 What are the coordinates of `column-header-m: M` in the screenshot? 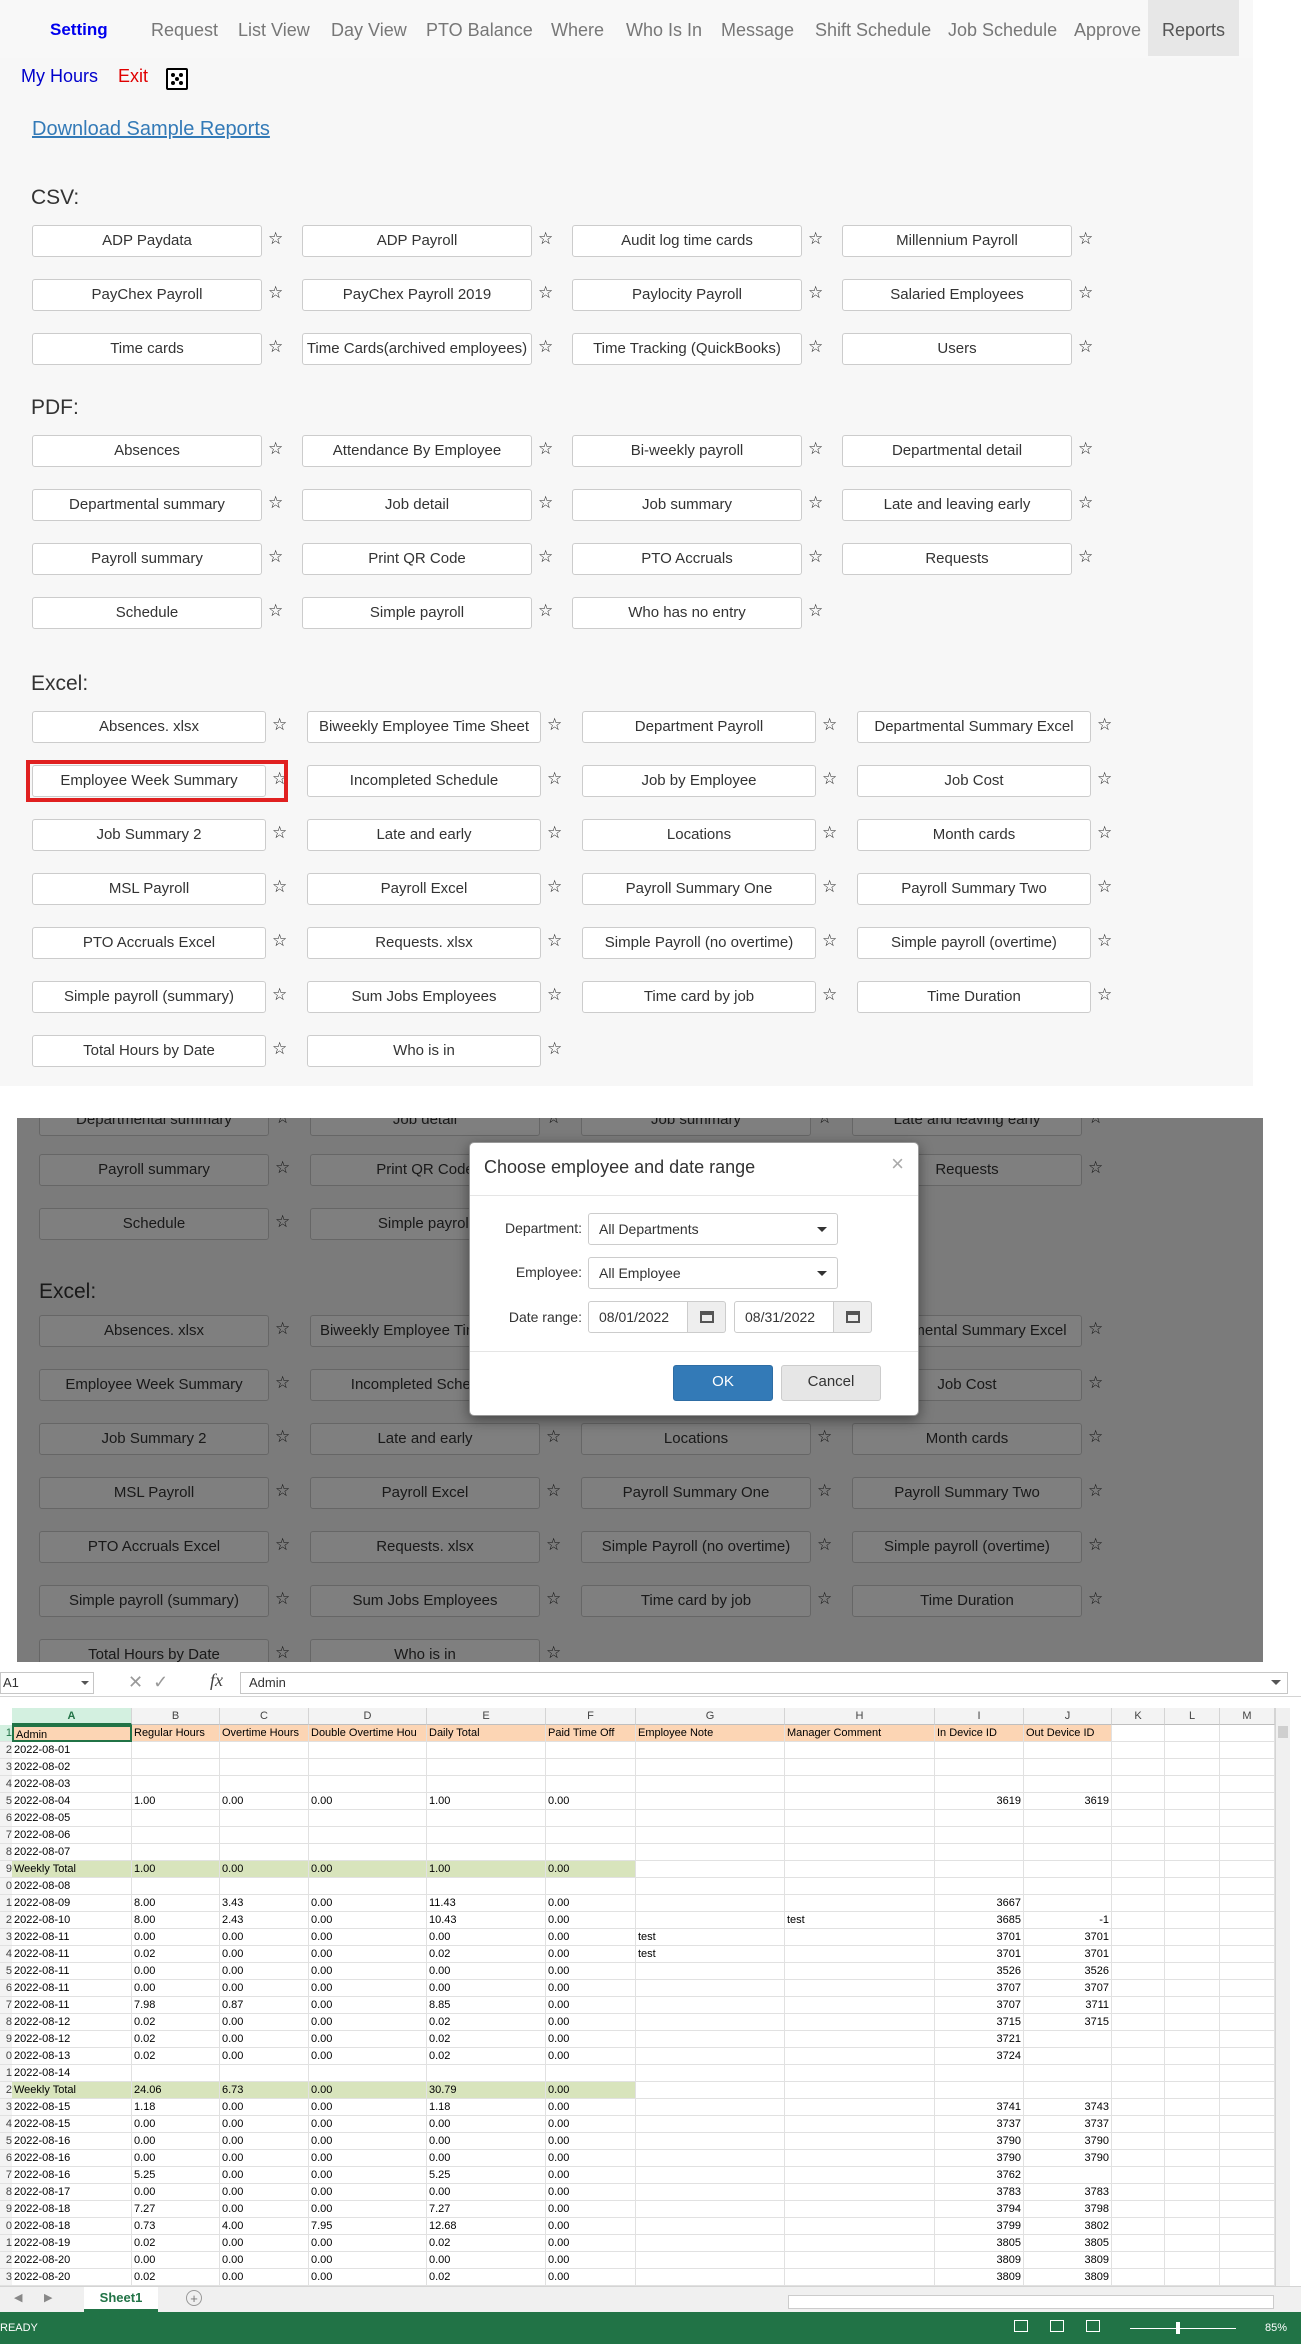 It's located at (1247, 1716).